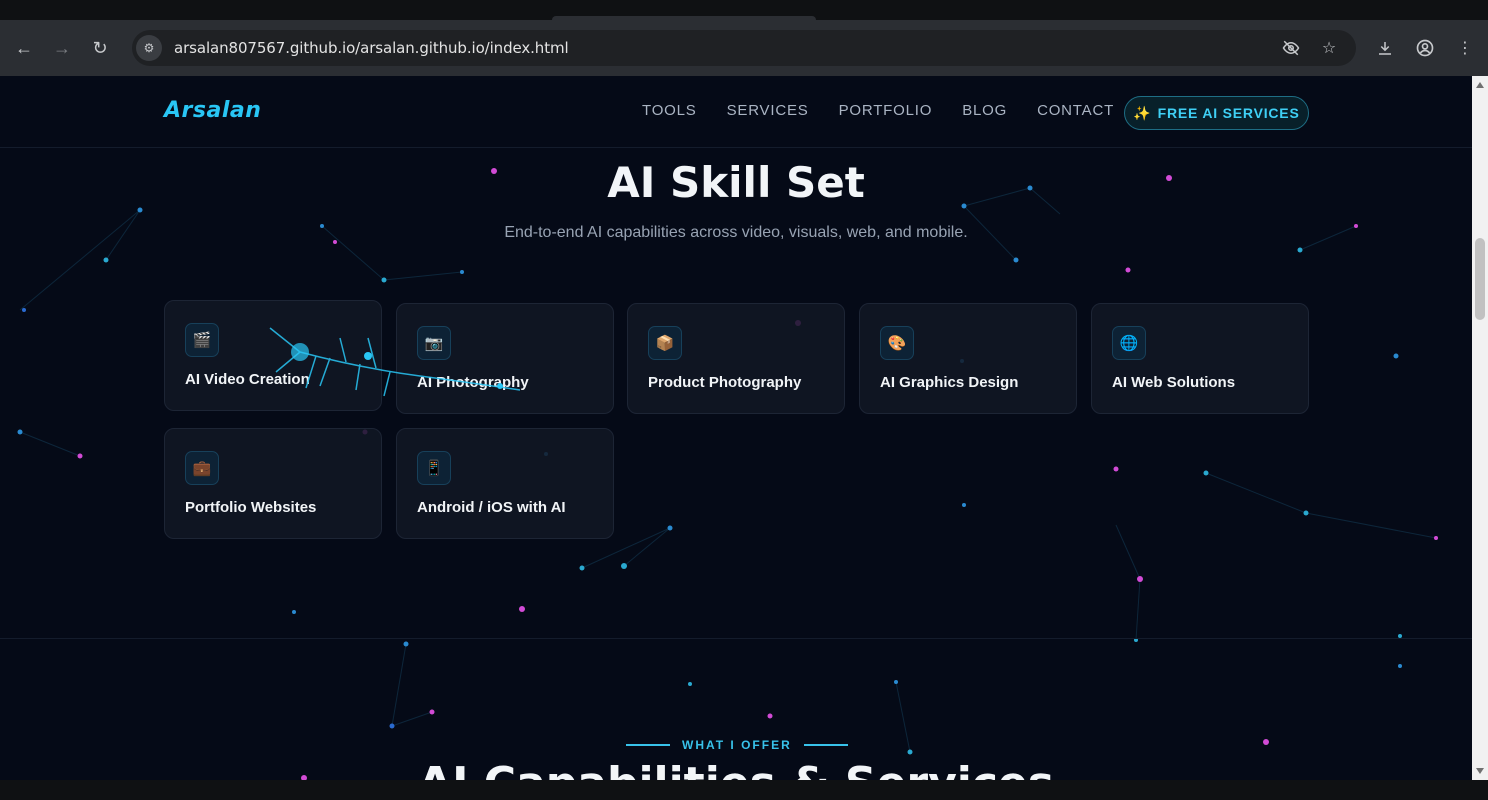 This screenshot has height=800, width=1488. What do you see at coordinates (825, 745) in the screenshot?
I see `eyebrow-line-right` at bounding box center [825, 745].